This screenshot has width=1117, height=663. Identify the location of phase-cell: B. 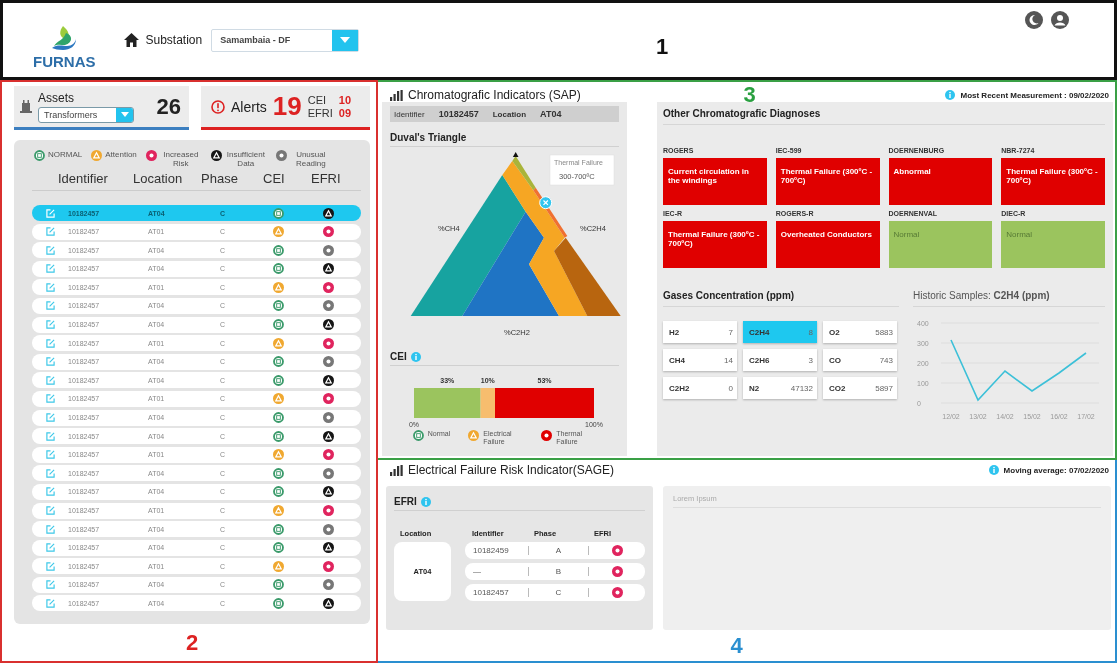
(559, 571).